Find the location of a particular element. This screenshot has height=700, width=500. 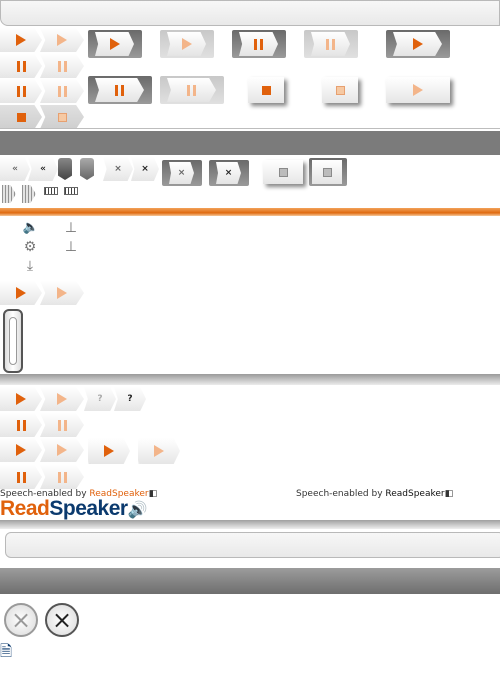

gear-icon: ⚙ is located at coordinates (30, 247).